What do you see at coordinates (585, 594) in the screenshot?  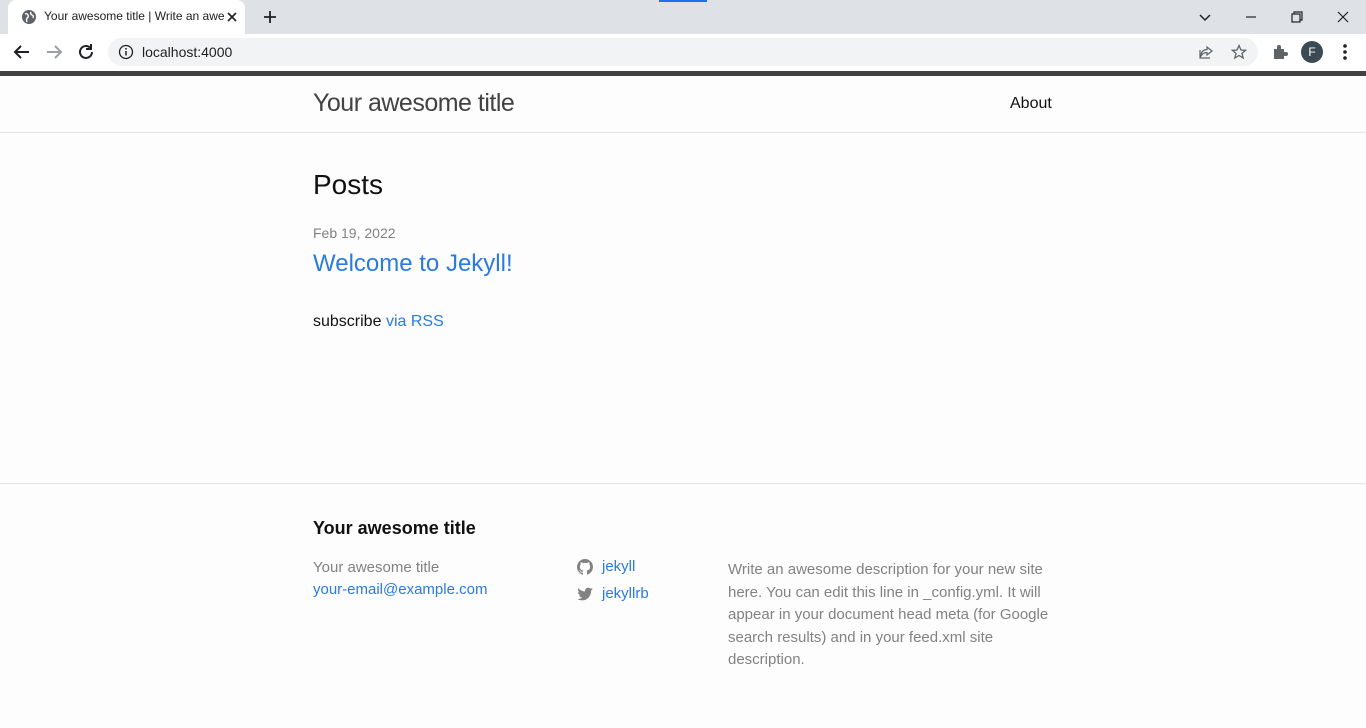 I see `twitter-icon` at bounding box center [585, 594].